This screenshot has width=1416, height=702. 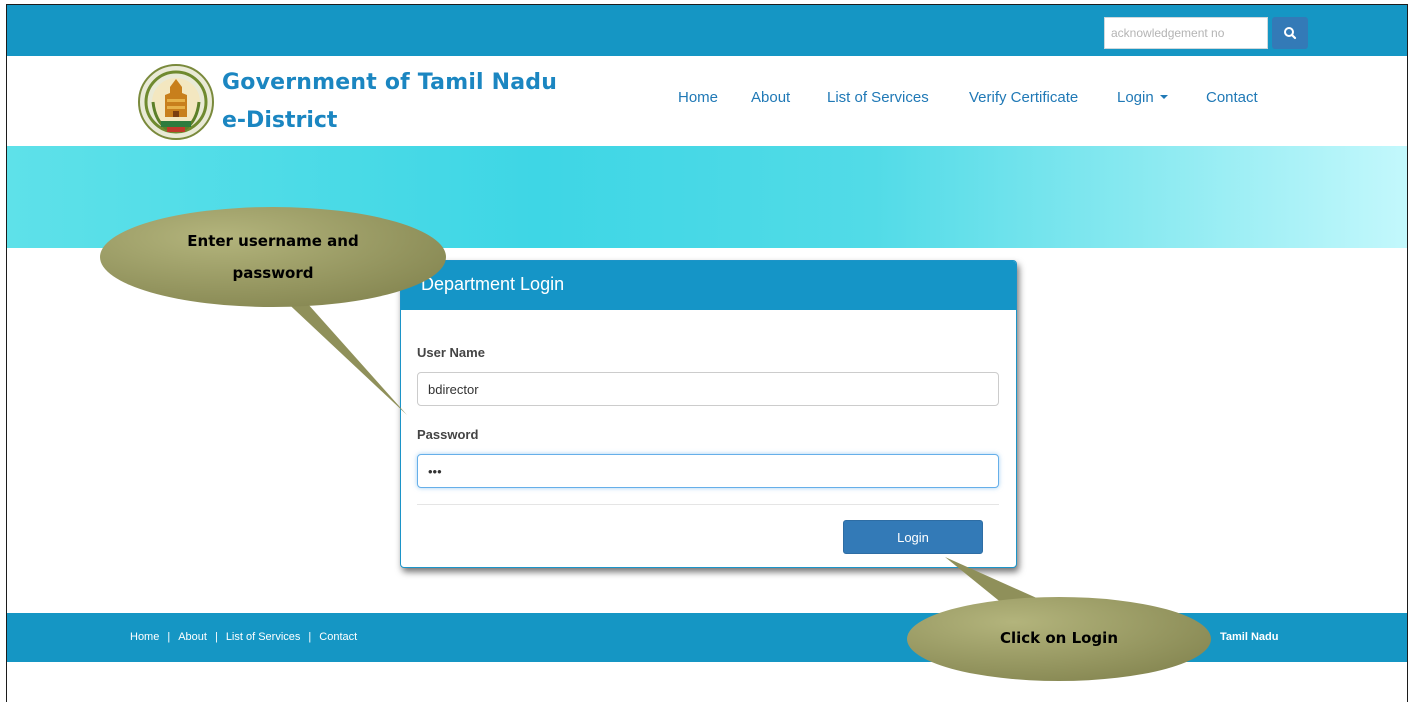 What do you see at coordinates (273, 257) in the screenshot?
I see `credentials-callout-text: Enter username and password` at bounding box center [273, 257].